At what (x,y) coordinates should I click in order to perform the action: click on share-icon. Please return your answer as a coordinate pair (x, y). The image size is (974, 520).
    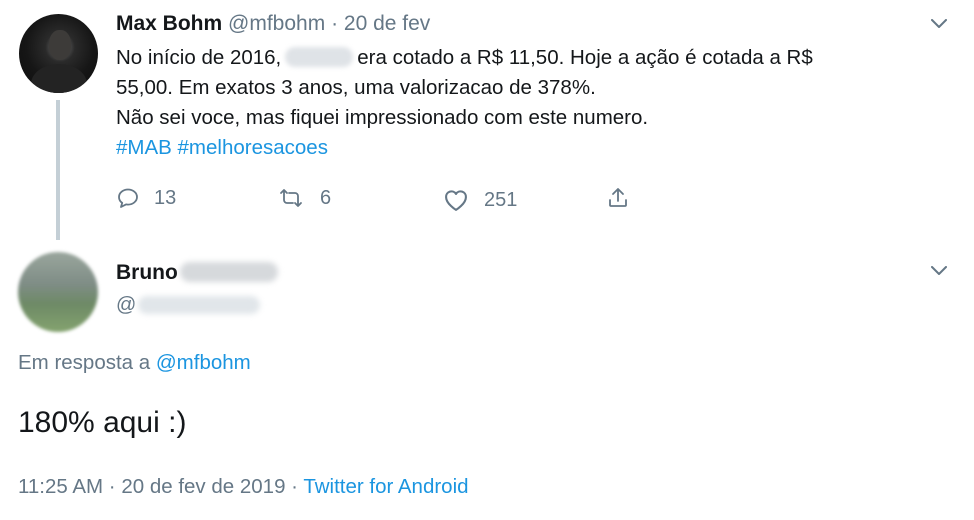
    Looking at the image, I should click on (618, 197).